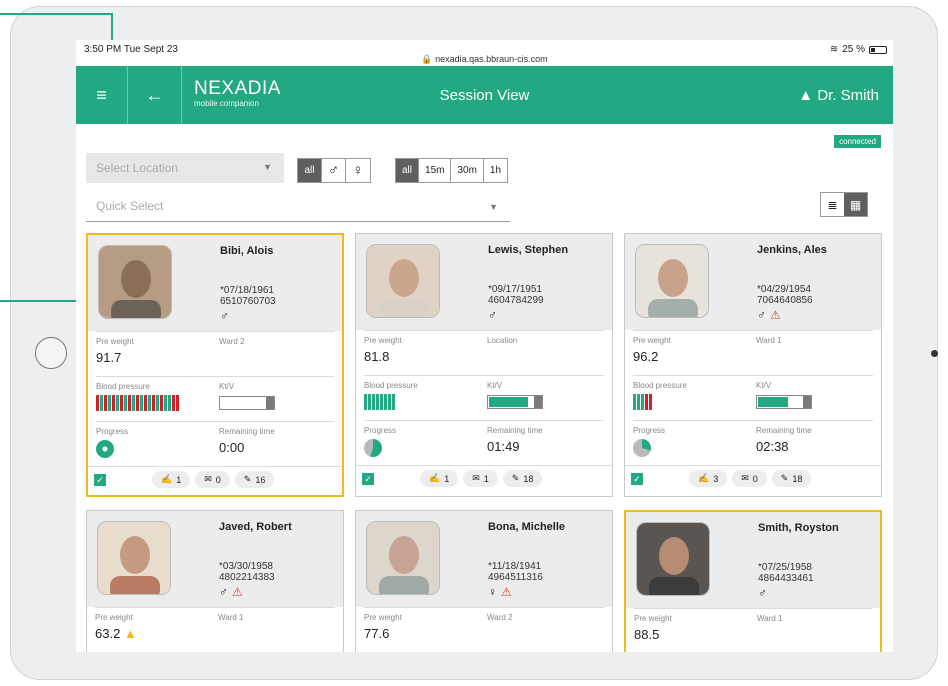  What do you see at coordinates (753, 442) in the screenshot?
I see `progress-row: Progress Remaining time 02:38` at bounding box center [753, 442].